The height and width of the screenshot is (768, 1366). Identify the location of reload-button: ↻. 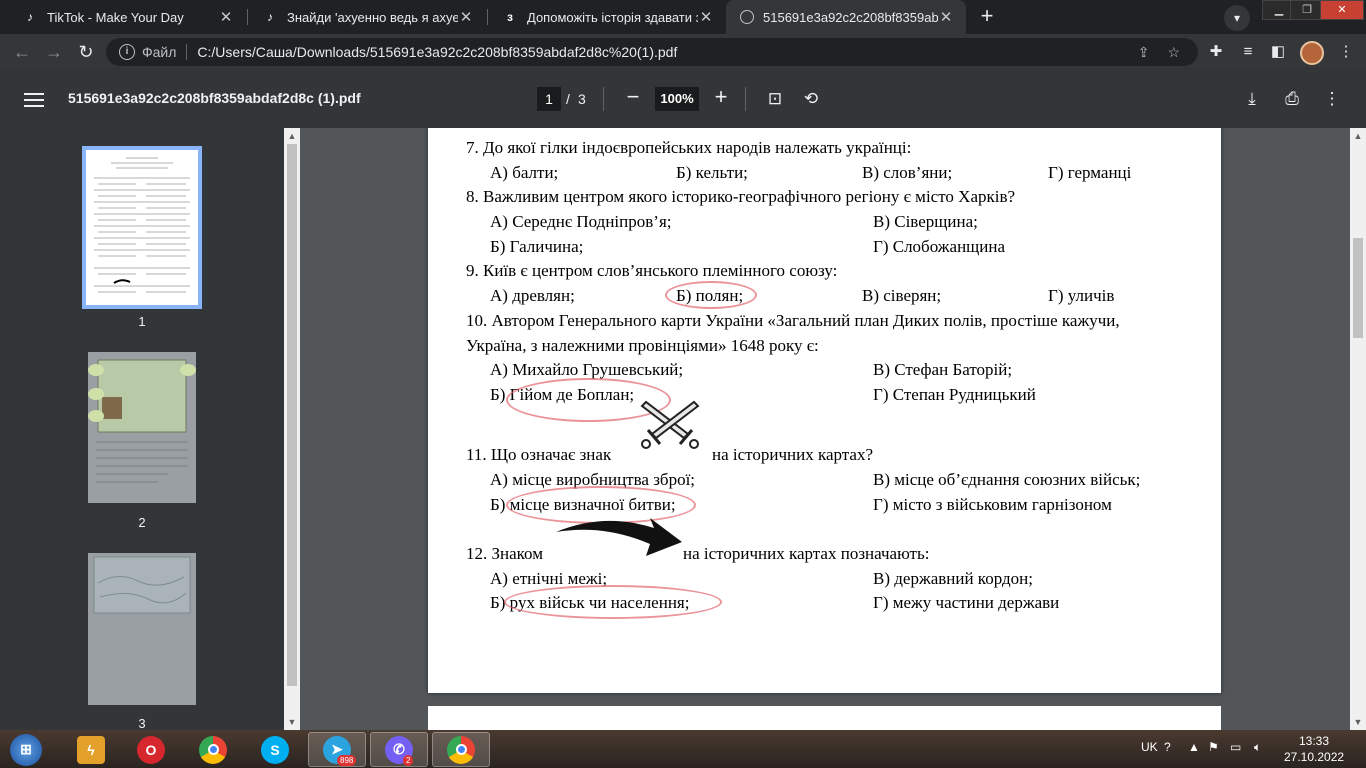
(86, 52).